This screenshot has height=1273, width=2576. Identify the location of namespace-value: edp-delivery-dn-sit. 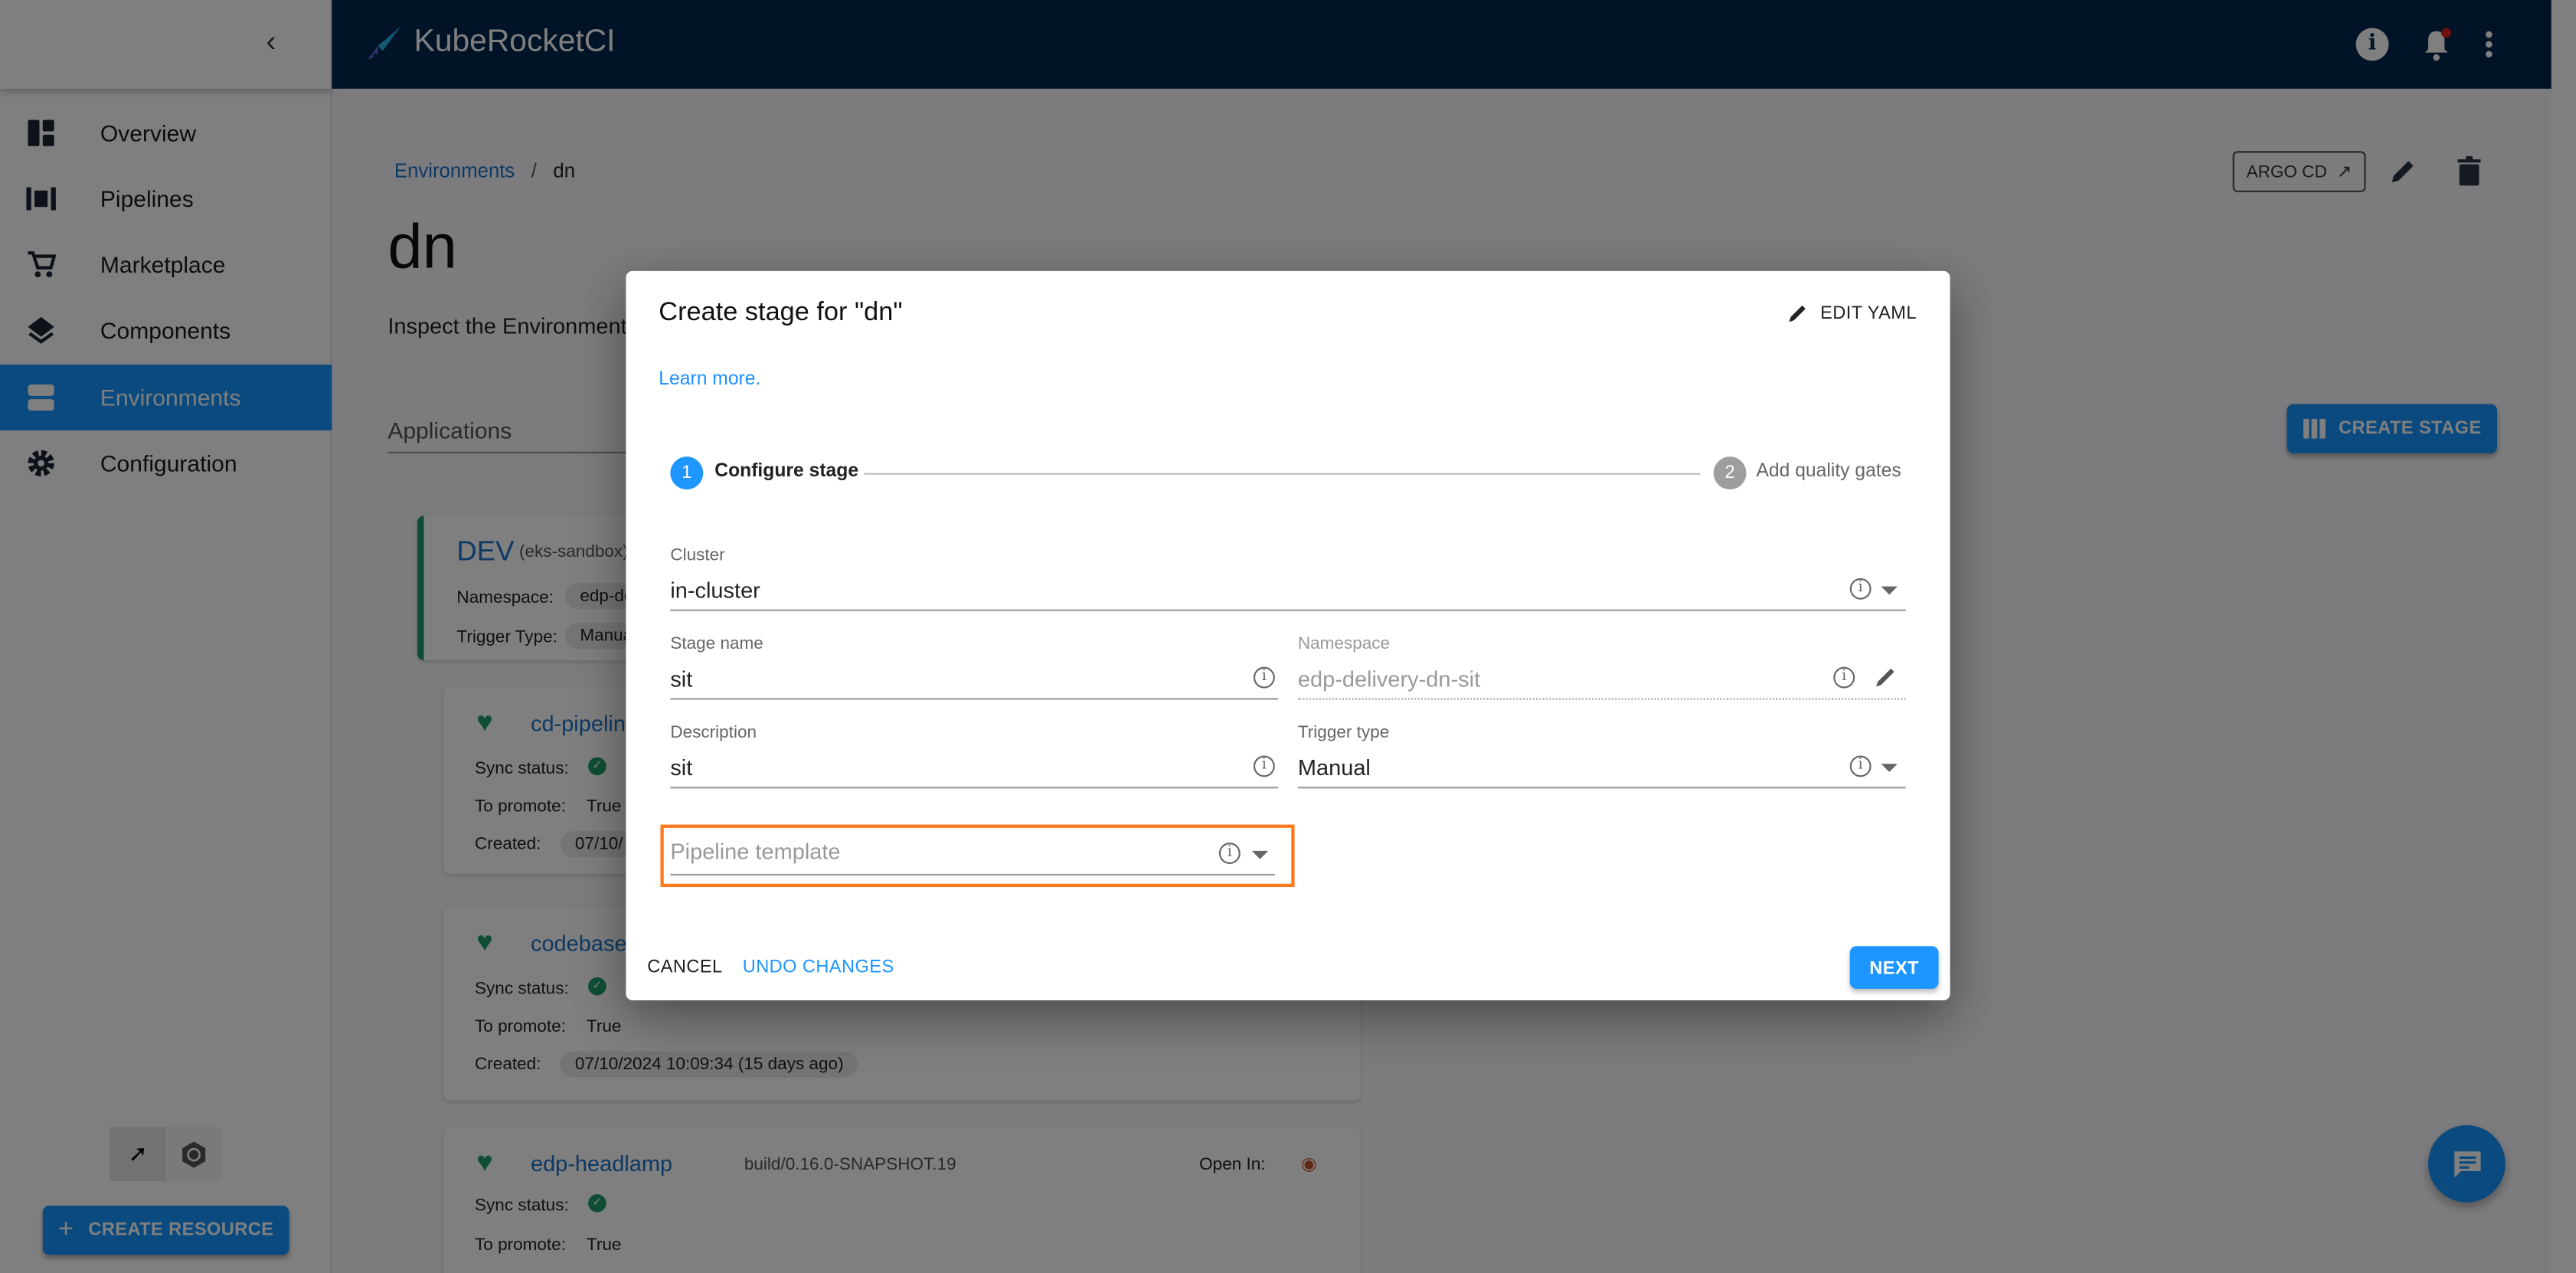
(1389, 679).